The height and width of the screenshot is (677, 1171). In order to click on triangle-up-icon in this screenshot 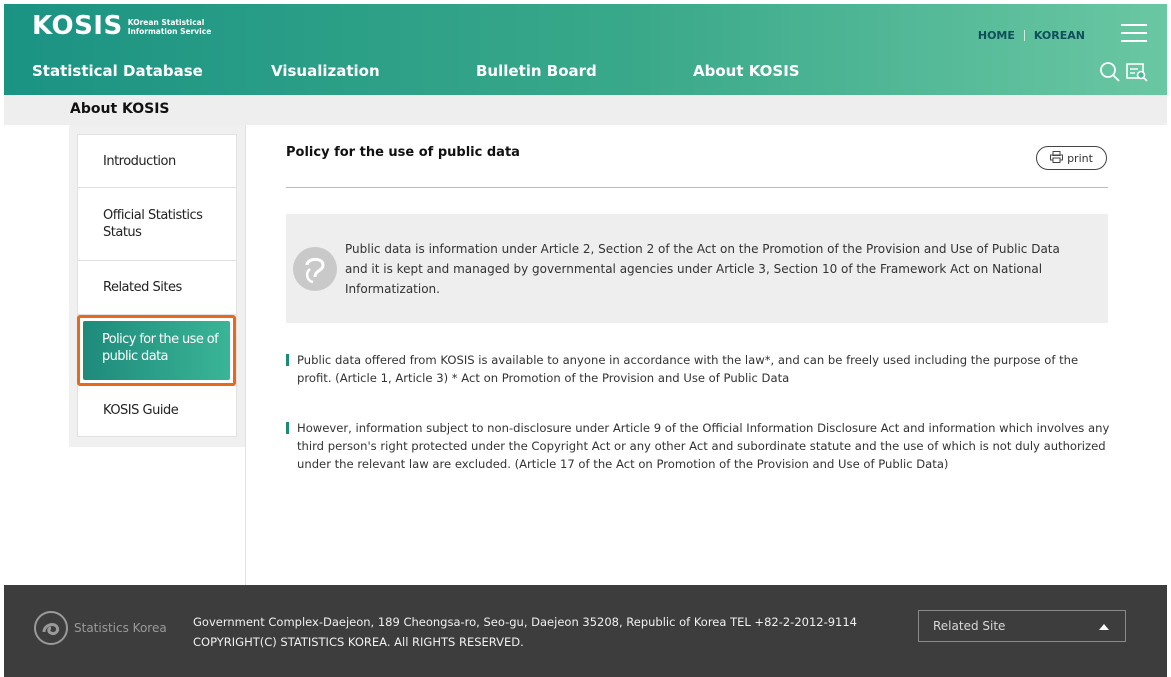, I will do `click(1104, 627)`.